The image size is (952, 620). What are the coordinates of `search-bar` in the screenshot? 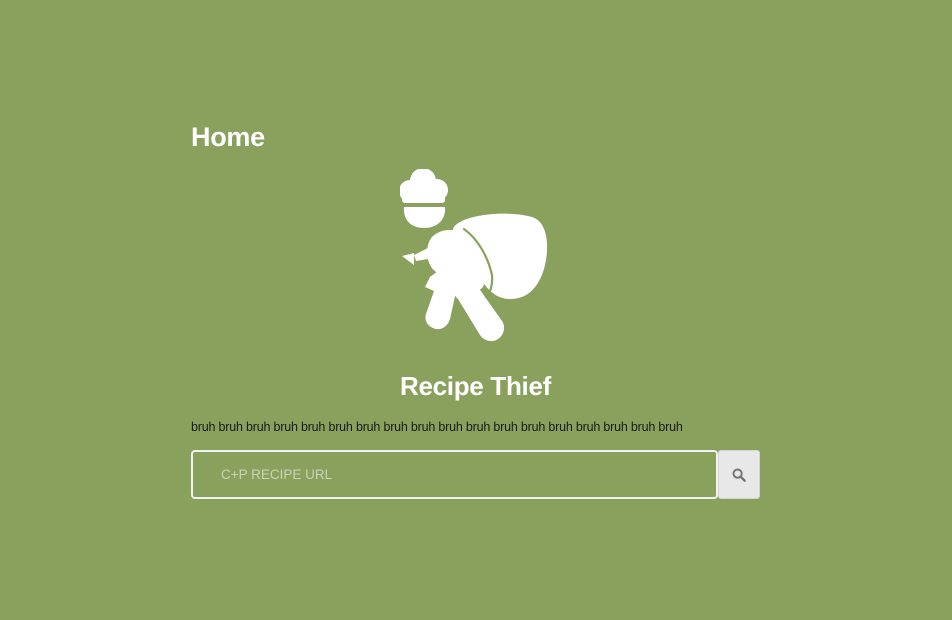 It's located at (475, 474).